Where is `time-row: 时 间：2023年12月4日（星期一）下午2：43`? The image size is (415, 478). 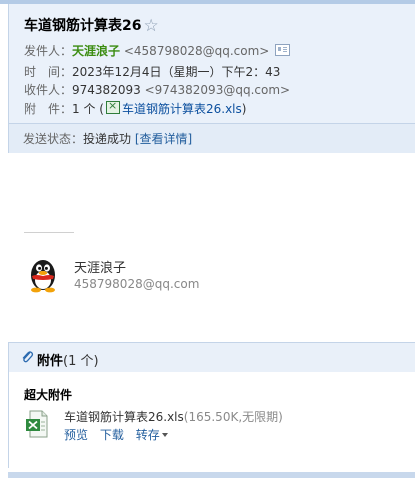 time-row: 时 间：2023年12月4日（星期一）下午2：43 is located at coordinates (152, 71).